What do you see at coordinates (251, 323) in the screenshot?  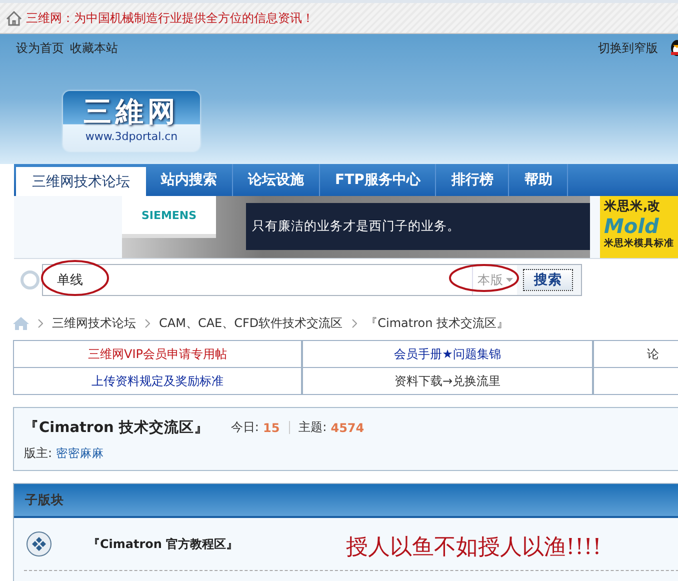 I see `breadcrumb-link: CAM、CAE、CFD软件技术交流区` at bounding box center [251, 323].